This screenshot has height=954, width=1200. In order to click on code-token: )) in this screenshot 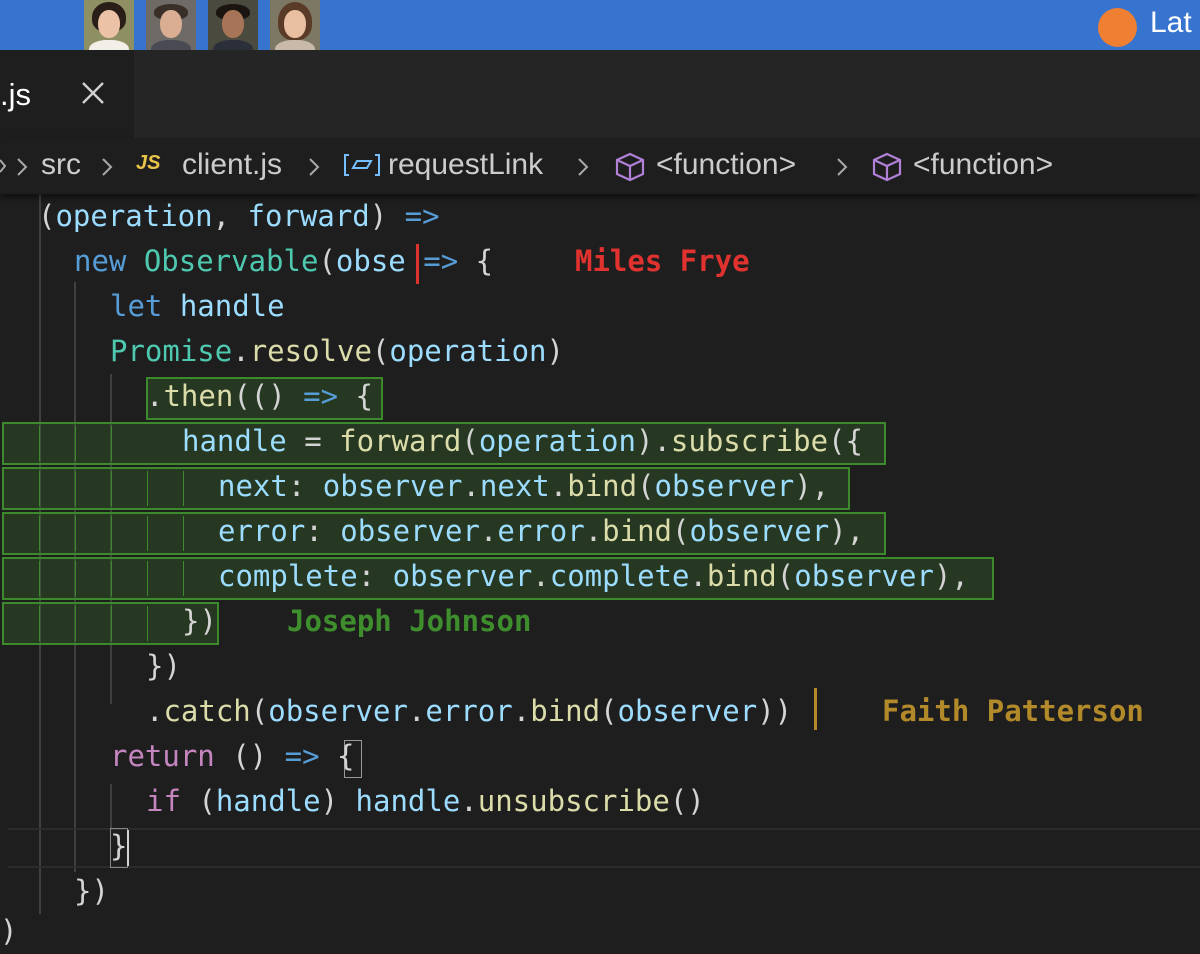, I will do `click(775, 711)`.